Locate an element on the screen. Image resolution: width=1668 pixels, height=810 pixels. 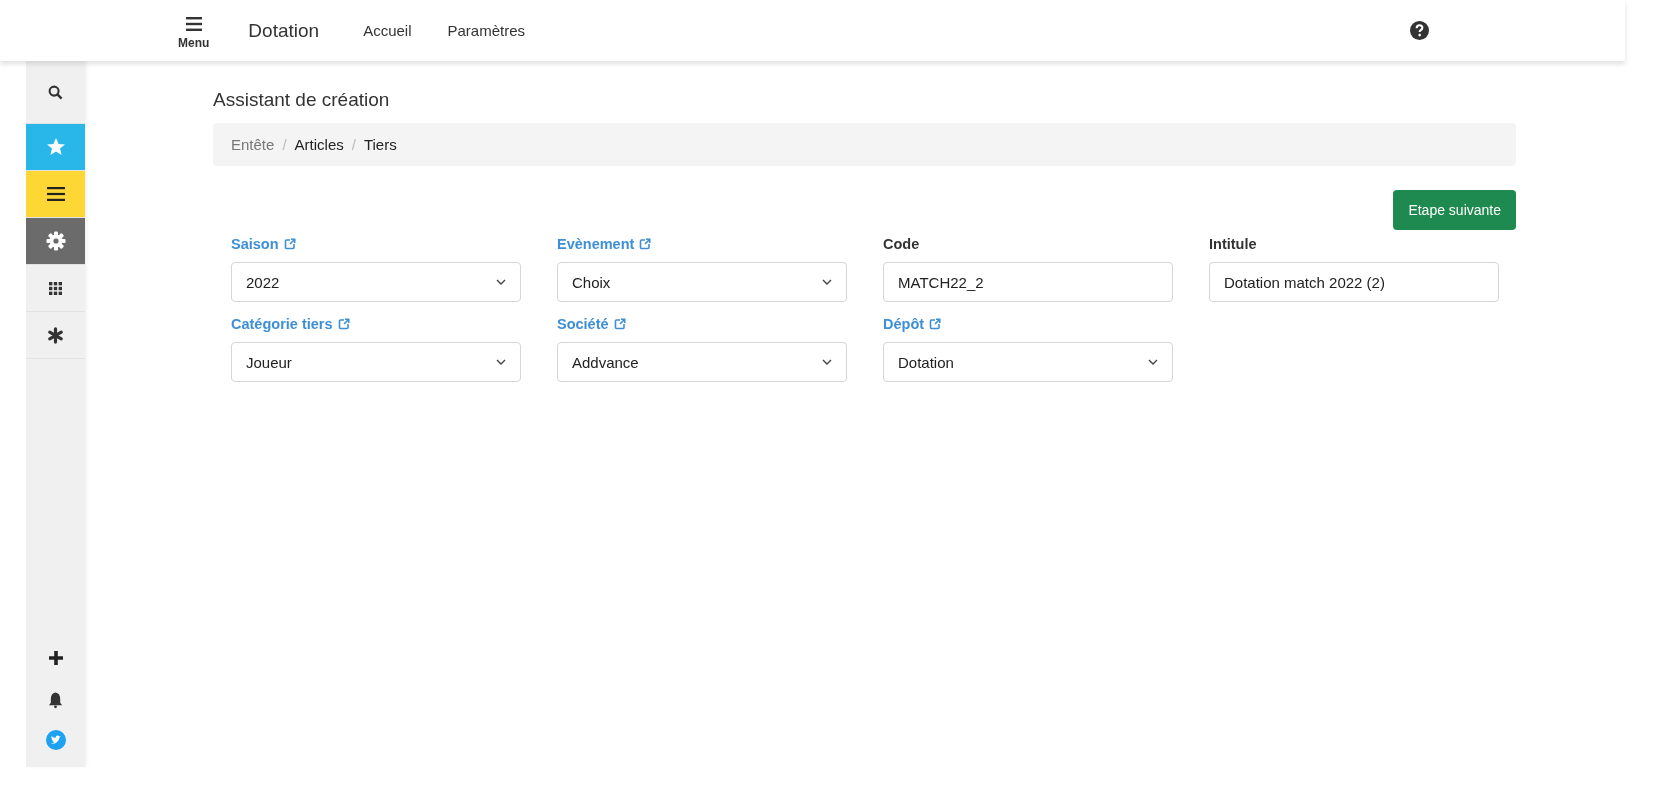
search-icon is located at coordinates (55, 92).